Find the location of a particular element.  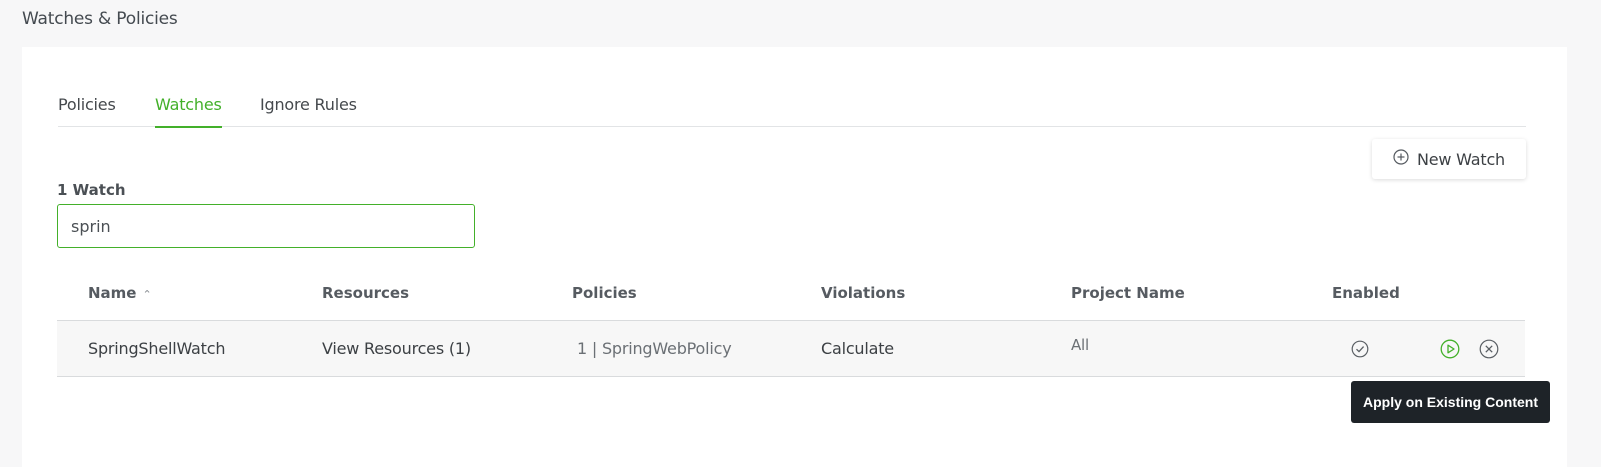

watch-name: SpringShellWatch is located at coordinates (157, 348).